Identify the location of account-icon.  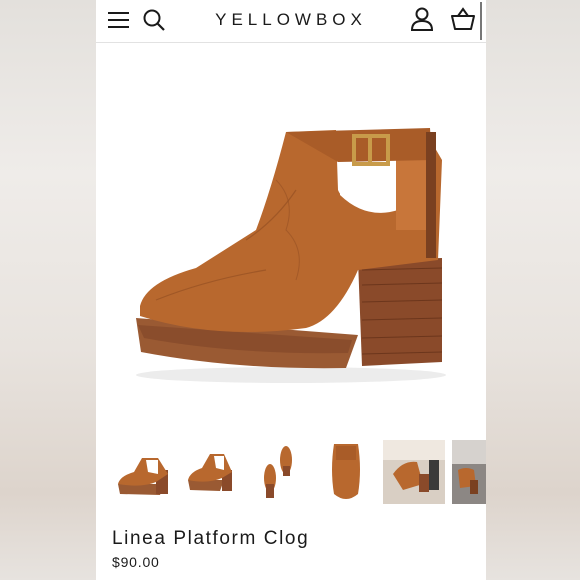
(422, 19).